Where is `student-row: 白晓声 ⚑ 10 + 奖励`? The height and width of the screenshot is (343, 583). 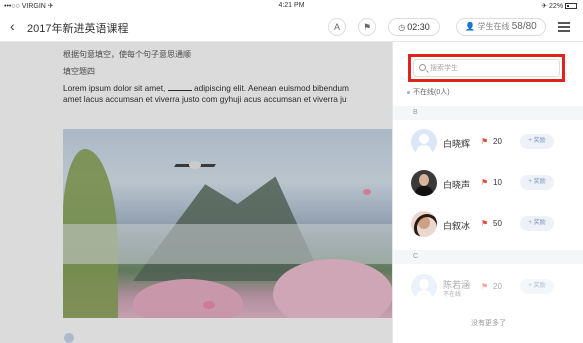
student-row: 白晓声 ⚑ 10 + 奖励 is located at coordinates (488, 183).